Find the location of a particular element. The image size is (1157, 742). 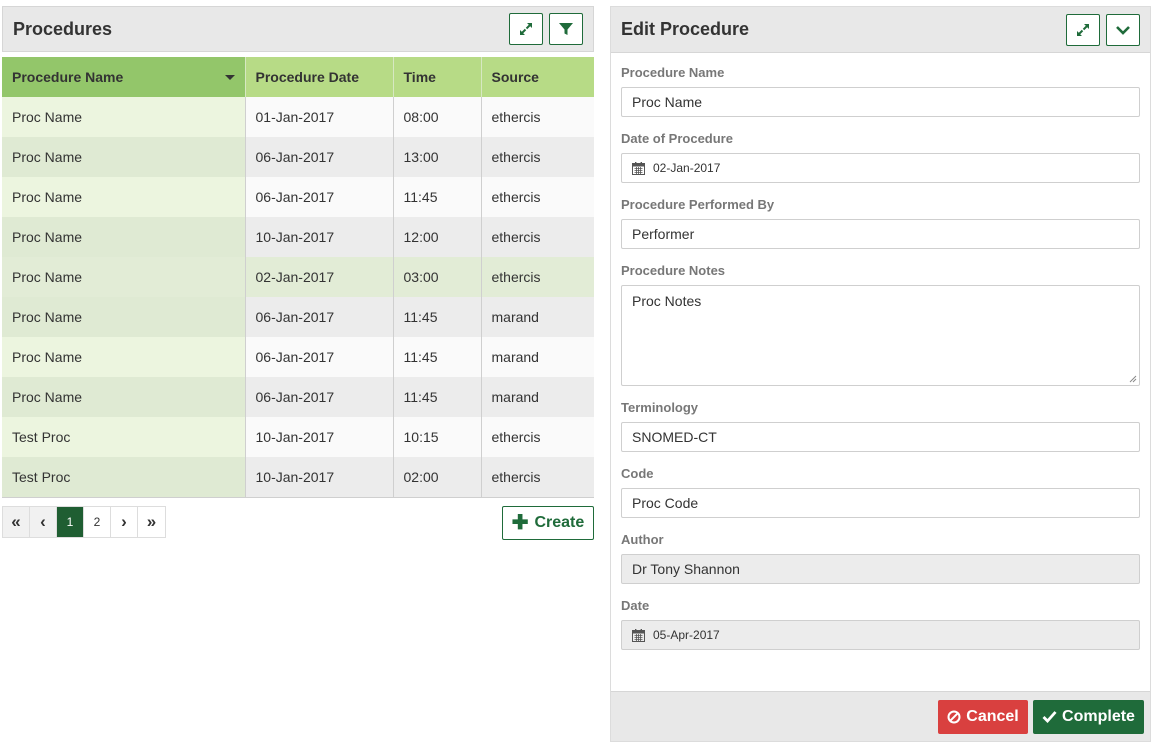

field-author: Author Dr Tony Shannon is located at coordinates (880, 558).